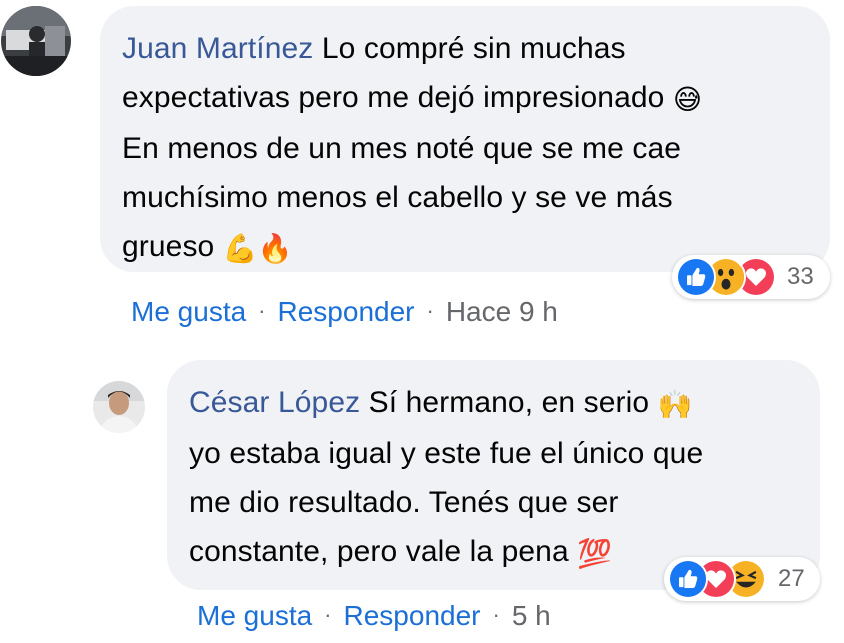  What do you see at coordinates (687, 99) in the screenshot?
I see `sweat-smile-emoji: 😅` at bounding box center [687, 99].